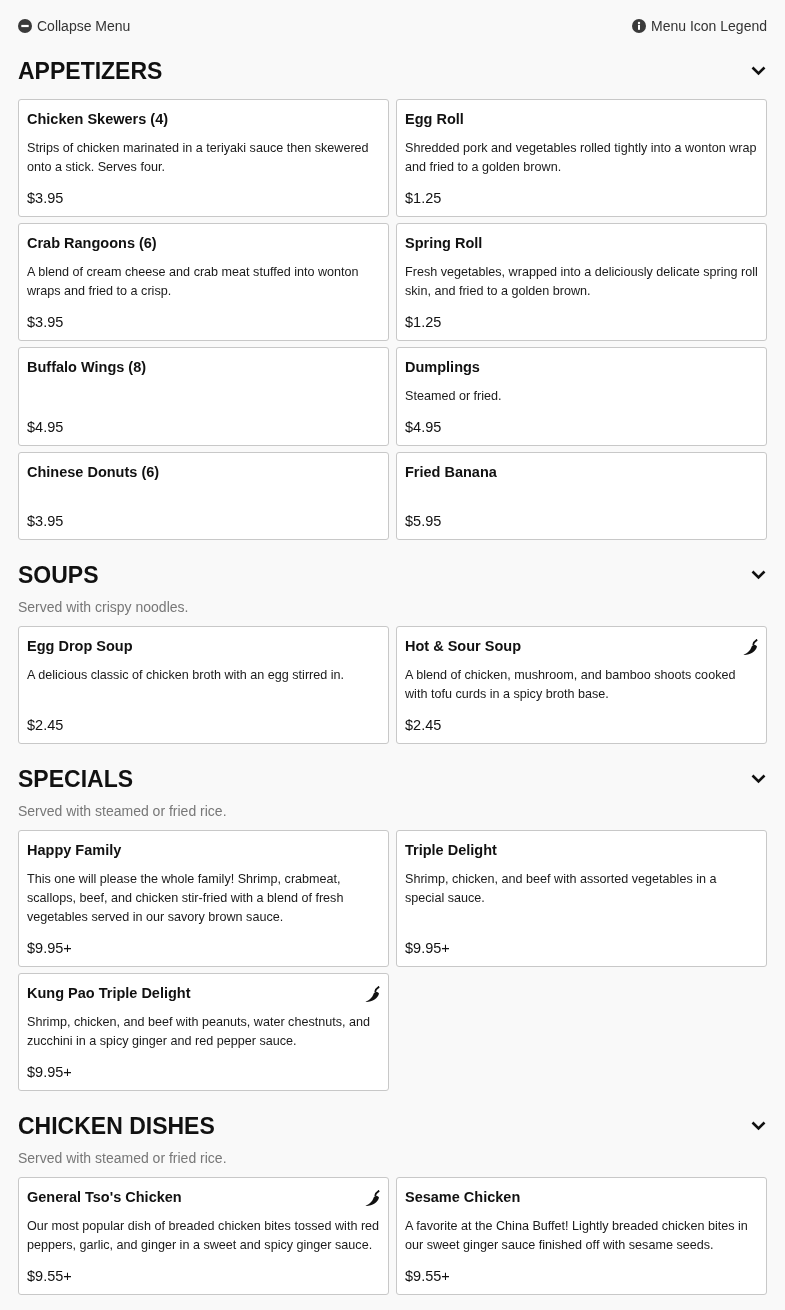 Image resolution: width=785 pixels, height=1310 pixels. What do you see at coordinates (434, 119) in the screenshot?
I see `item-name: Egg Roll` at bounding box center [434, 119].